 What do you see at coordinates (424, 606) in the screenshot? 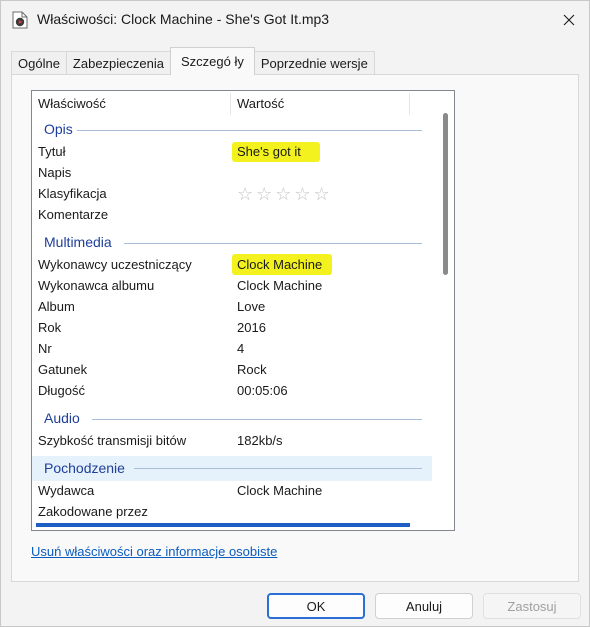
I see `cancel-button: Anuluj` at bounding box center [424, 606].